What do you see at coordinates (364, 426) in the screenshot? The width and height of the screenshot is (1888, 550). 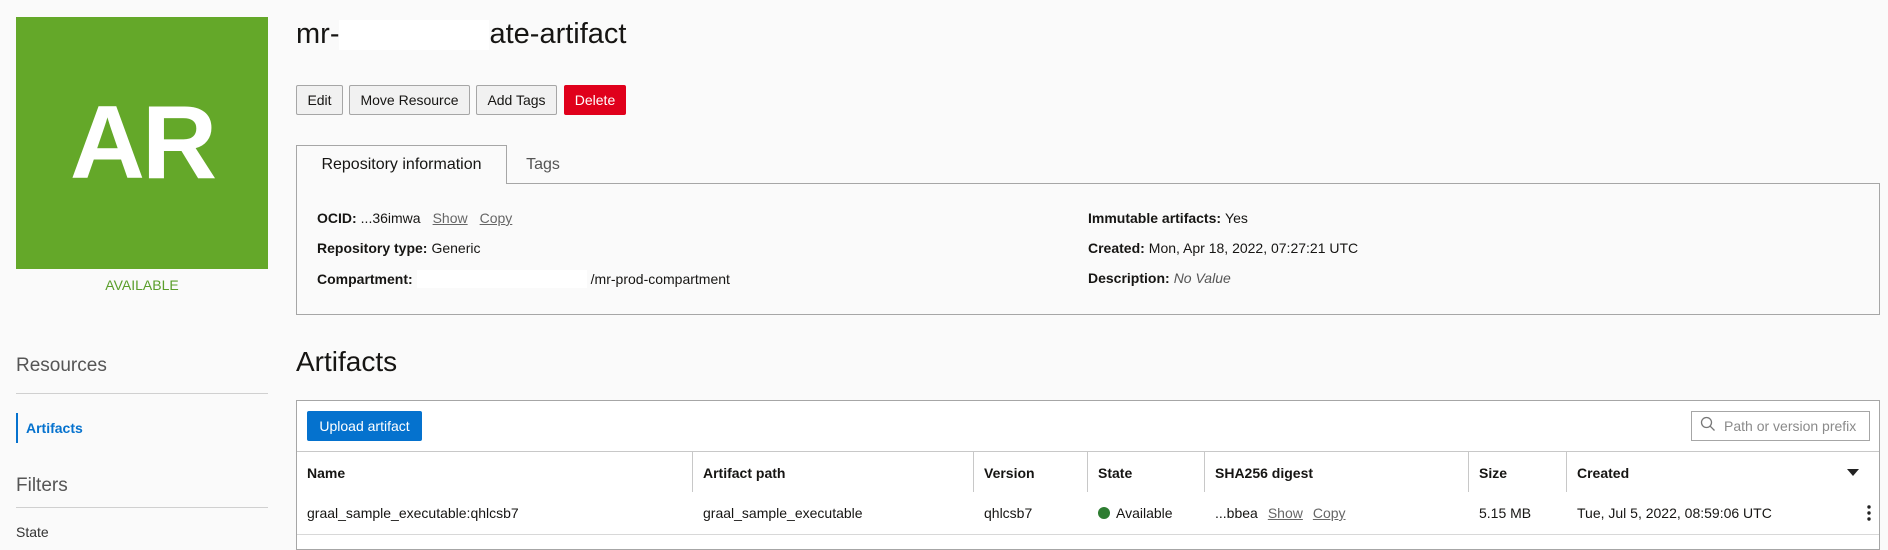 I see `upload-artifact-button: Upload artifact` at bounding box center [364, 426].